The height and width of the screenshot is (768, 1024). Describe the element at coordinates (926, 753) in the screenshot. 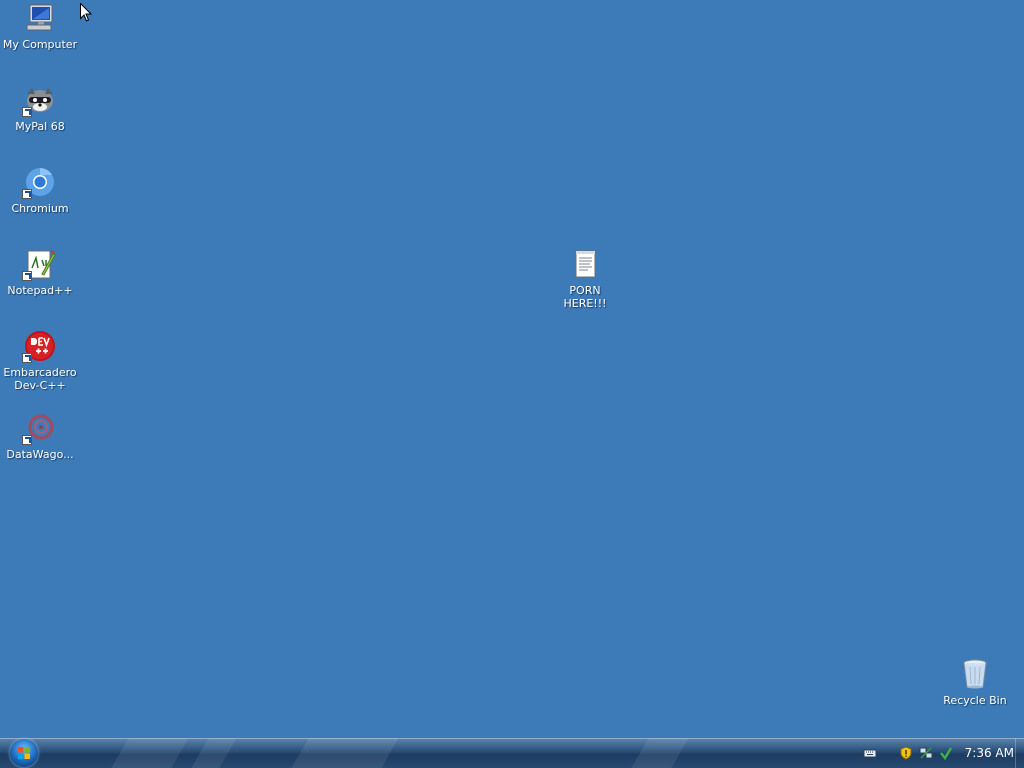

I see `network-icon` at that location.